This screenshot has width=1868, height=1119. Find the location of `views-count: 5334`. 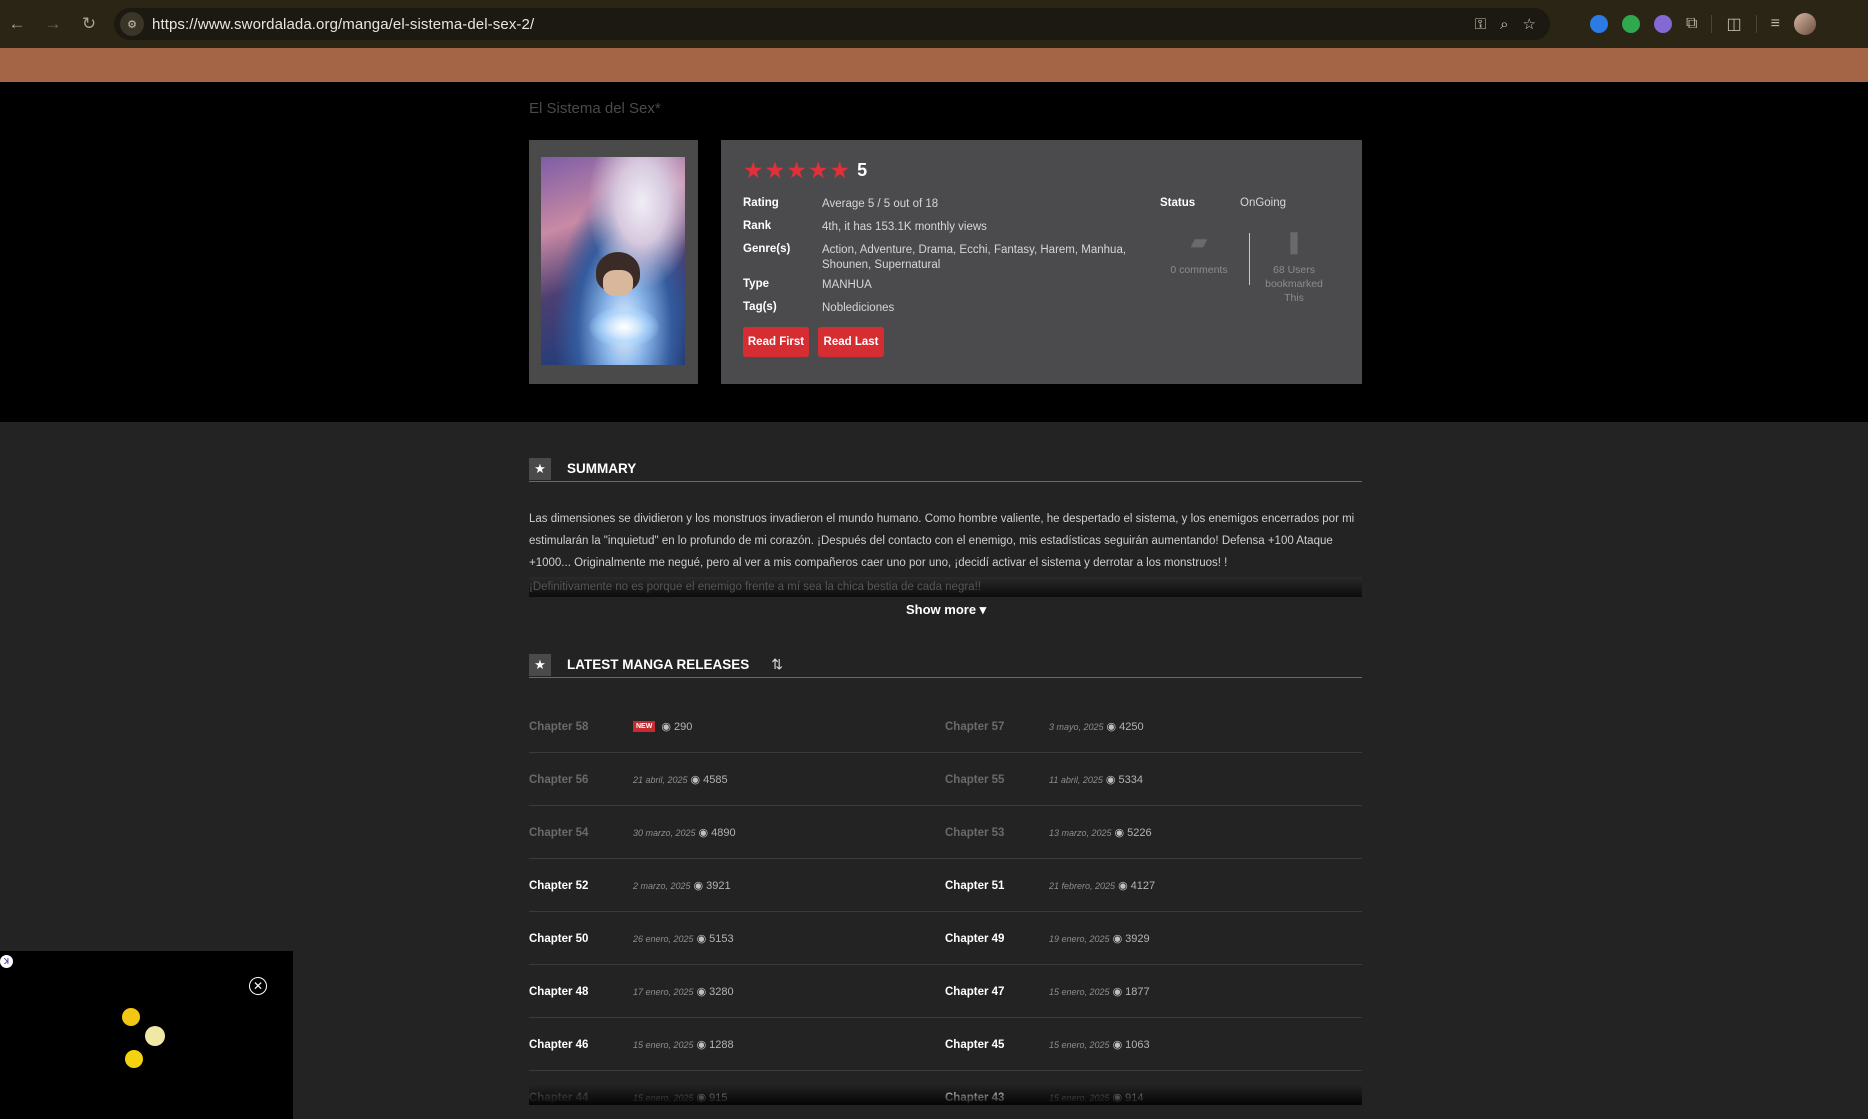

views-count: 5334 is located at coordinates (1130, 779).